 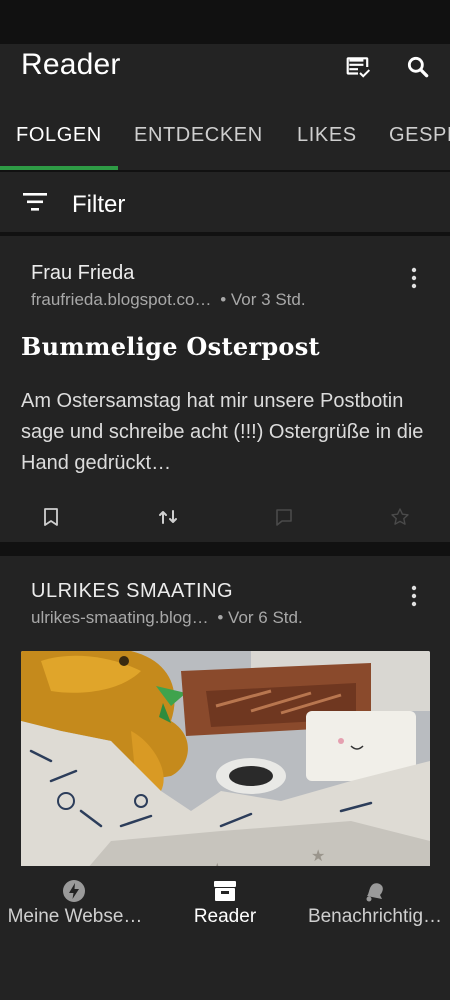 What do you see at coordinates (59, 168) in the screenshot?
I see `active-tab-indicator` at bounding box center [59, 168].